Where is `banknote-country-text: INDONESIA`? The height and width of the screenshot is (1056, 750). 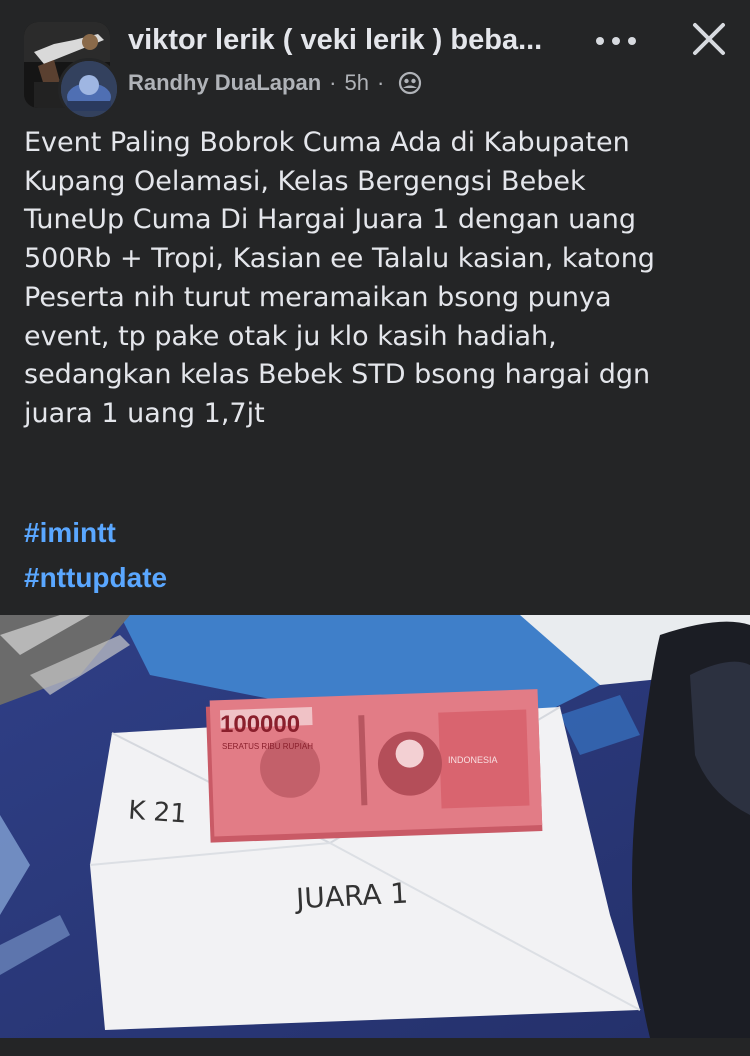
banknote-country-text: INDONESIA is located at coordinates (473, 760).